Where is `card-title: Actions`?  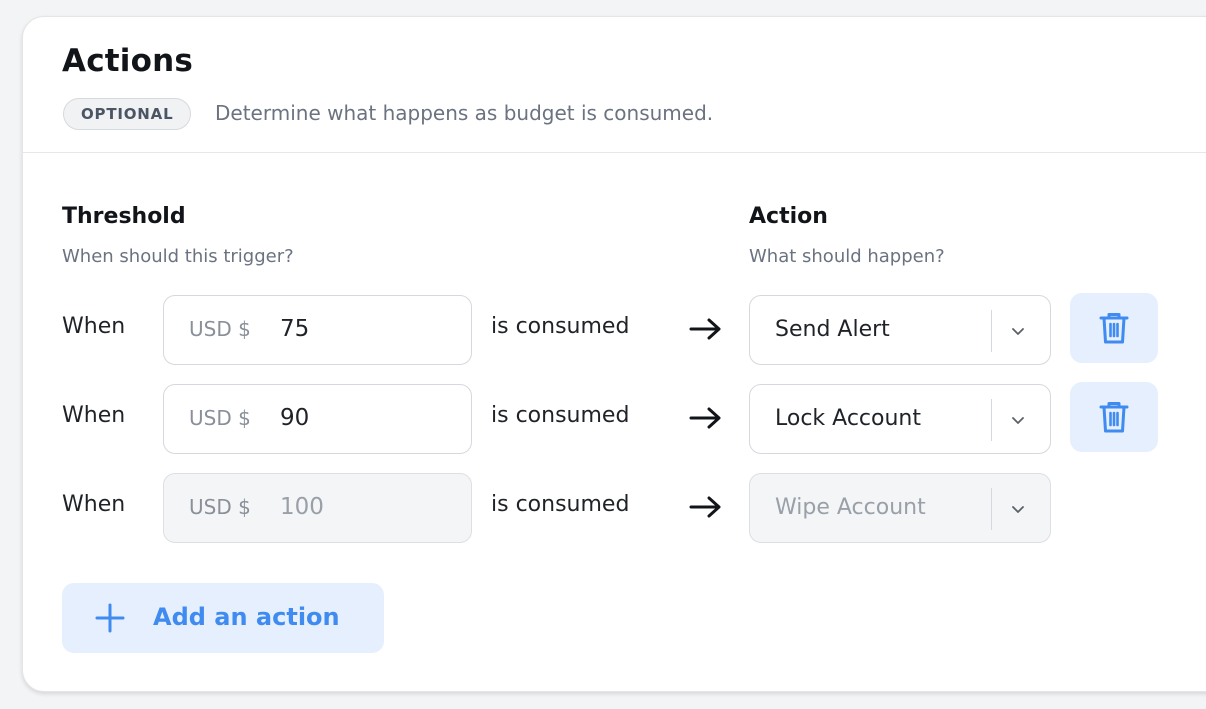
card-title: Actions is located at coordinates (128, 61).